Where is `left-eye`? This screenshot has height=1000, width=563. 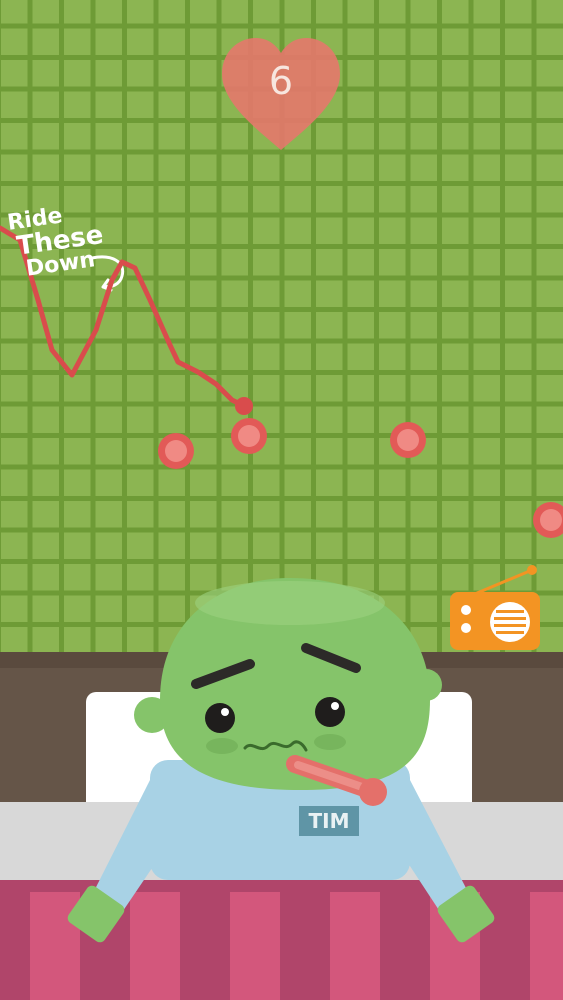
left-eye is located at coordinates (220, 718).